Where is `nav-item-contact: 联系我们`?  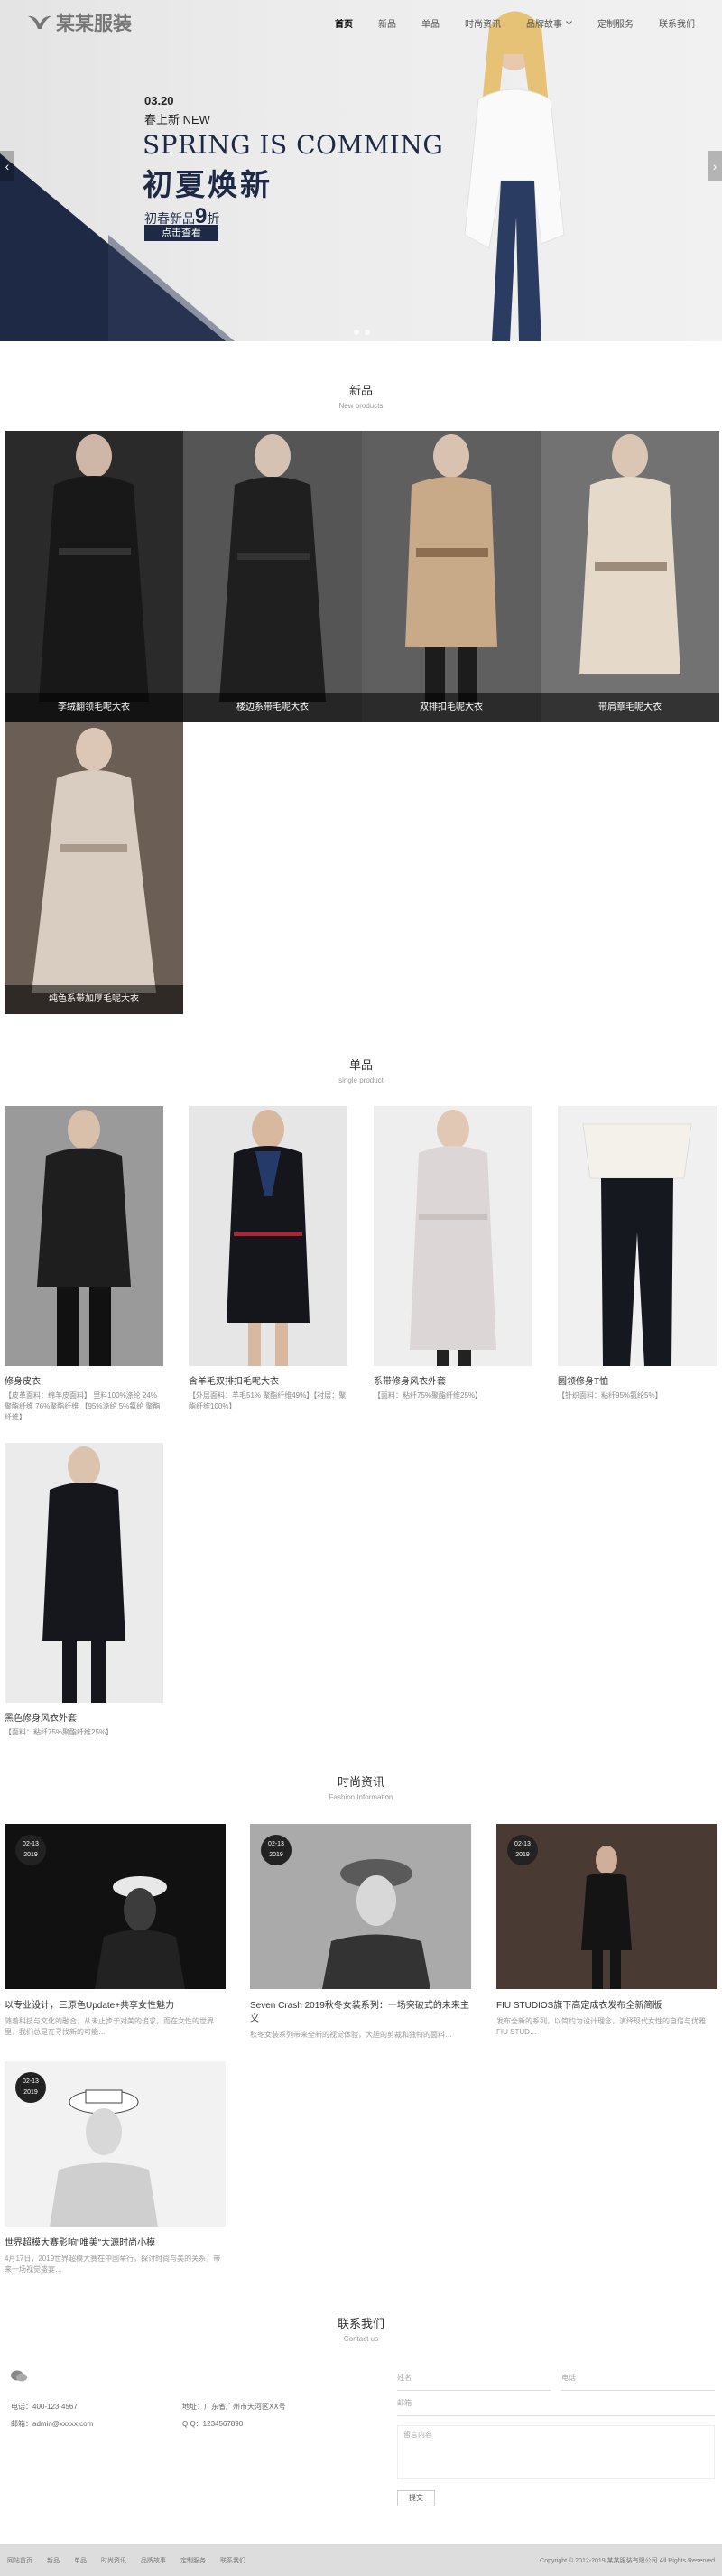
nav-item-contact: 联系我们 is located at coordinates (677, 23).